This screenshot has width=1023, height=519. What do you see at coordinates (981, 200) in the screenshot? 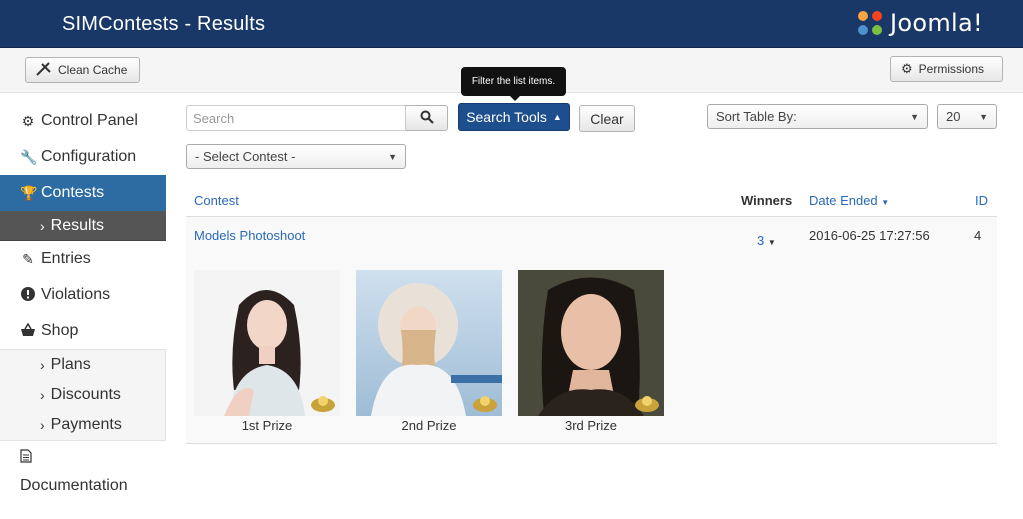
I see `column-header-id: ID` at bounding box center [981, 200].